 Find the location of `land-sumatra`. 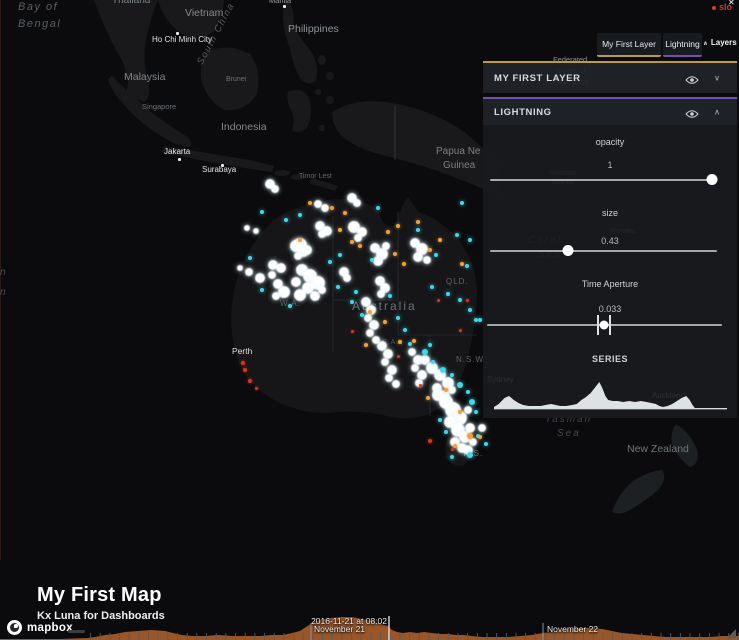

land-sumatra is located at coordinates (150, 111).